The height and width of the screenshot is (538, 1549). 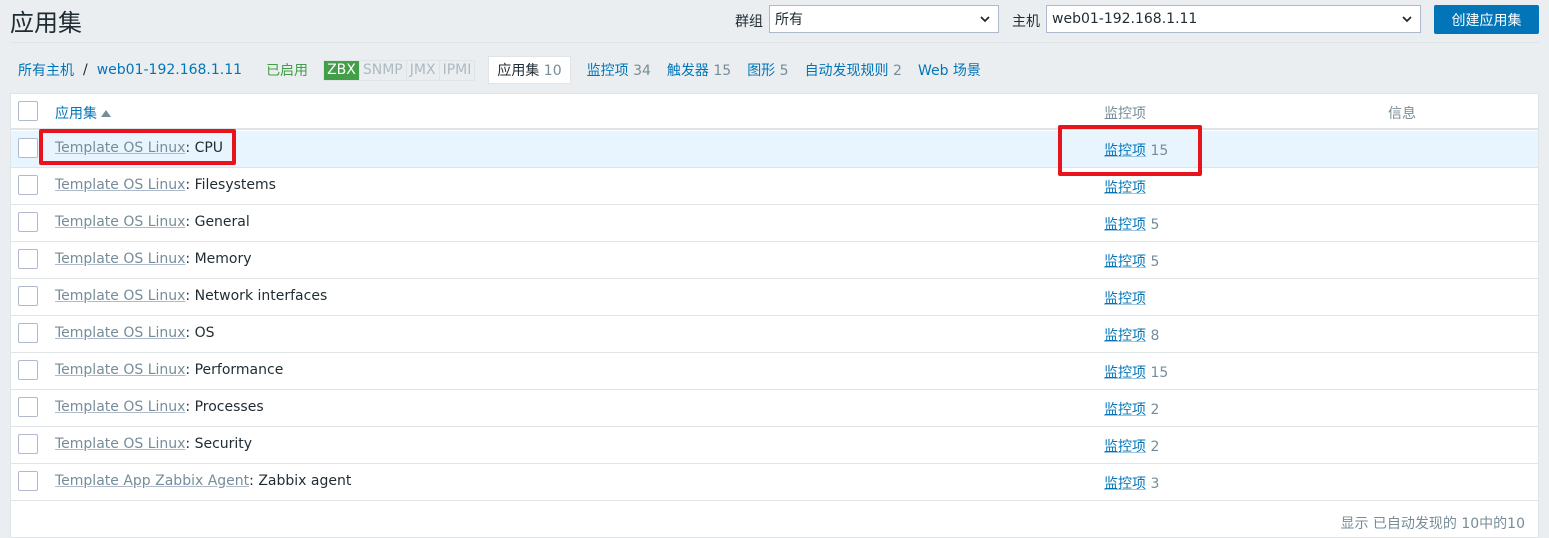 I want to click on application-label: Zabbix agent, so click(x=304, y=481).